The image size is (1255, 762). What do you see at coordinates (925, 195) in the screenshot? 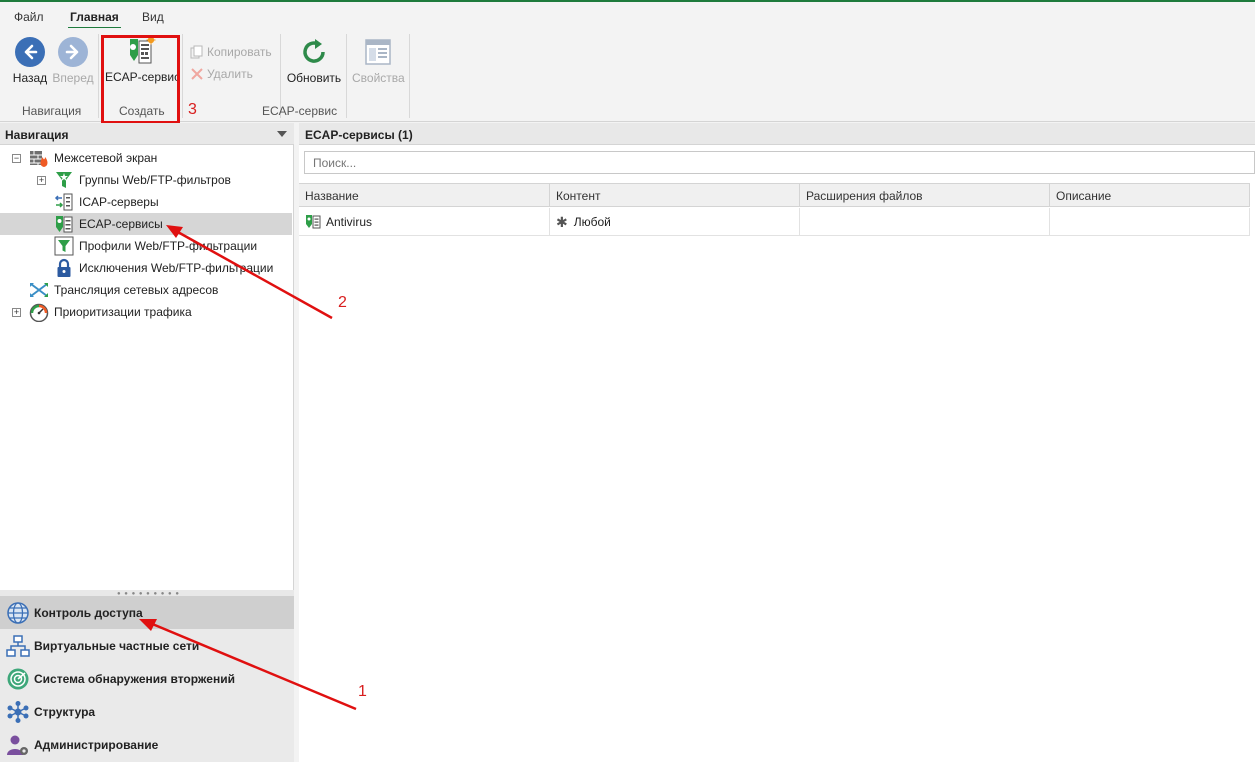
I see `column-header-extensions: Расширения файлов` at bounding box center [925, 195].